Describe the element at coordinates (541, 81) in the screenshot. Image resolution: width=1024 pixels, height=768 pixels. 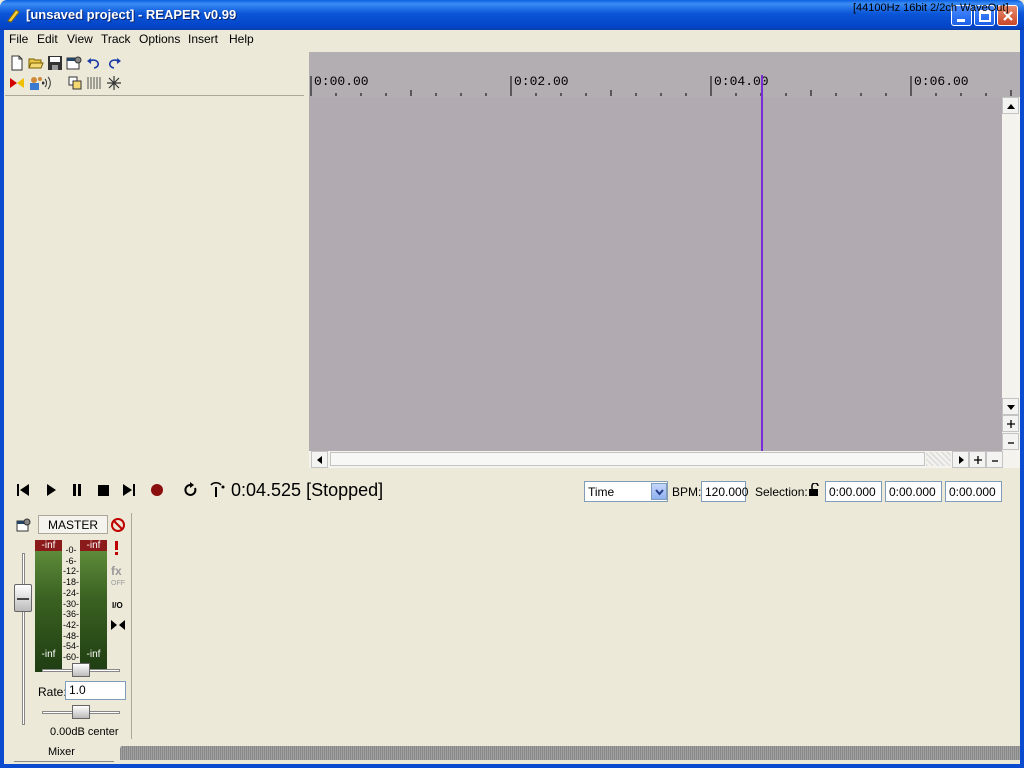
I see `timeline-label-2: 0:02.00` at that location.